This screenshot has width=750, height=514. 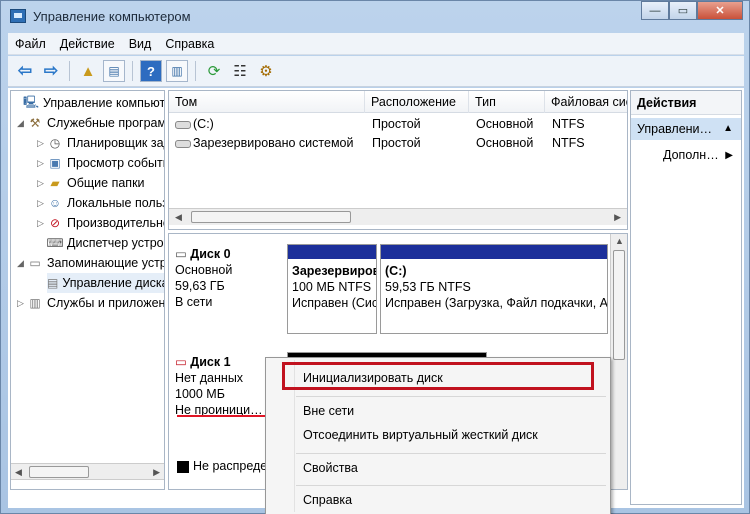 What do you see at coordinates (398, 216) in the screenshot?
I see `list-horizontal-scrollbar: ◀ ▶` at bounding box center [398, 216].